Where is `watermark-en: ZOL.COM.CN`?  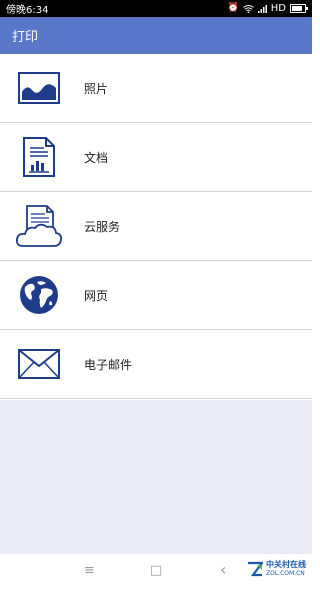
watermark-en: ZOL.COM.CN is located at coordinates (285, 573).